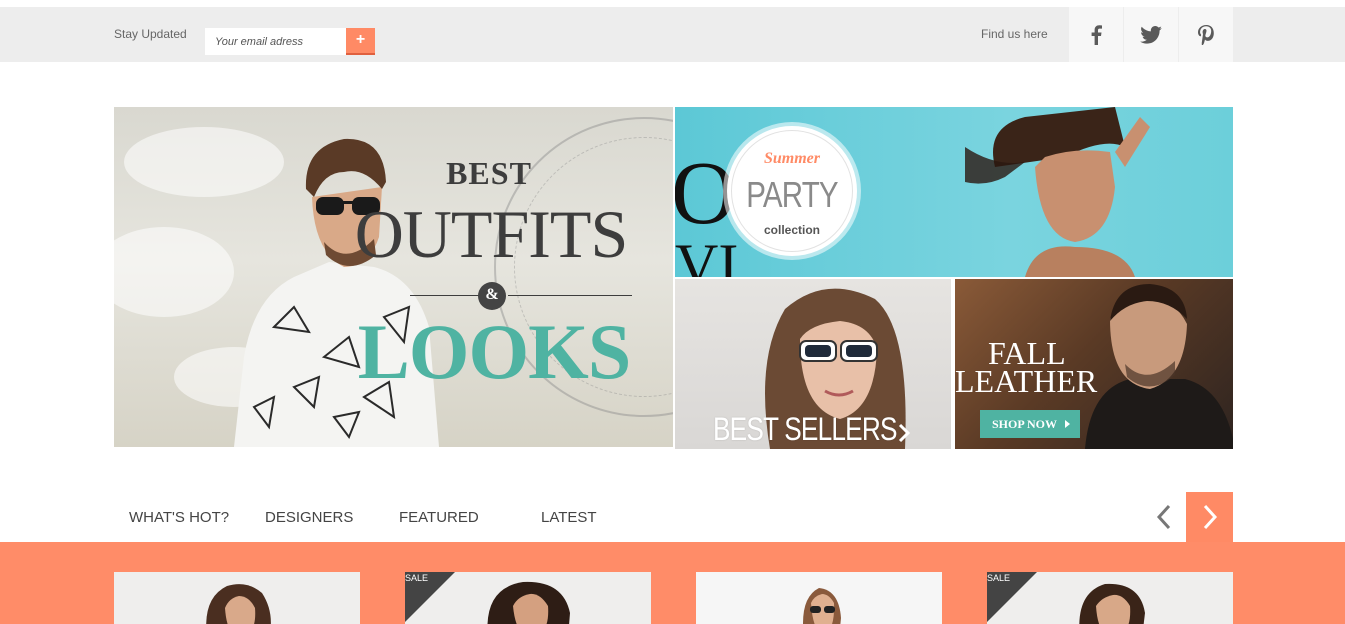  I want to click on tab-whats-hot: WHAT'S HOT?, so click(179, 517).